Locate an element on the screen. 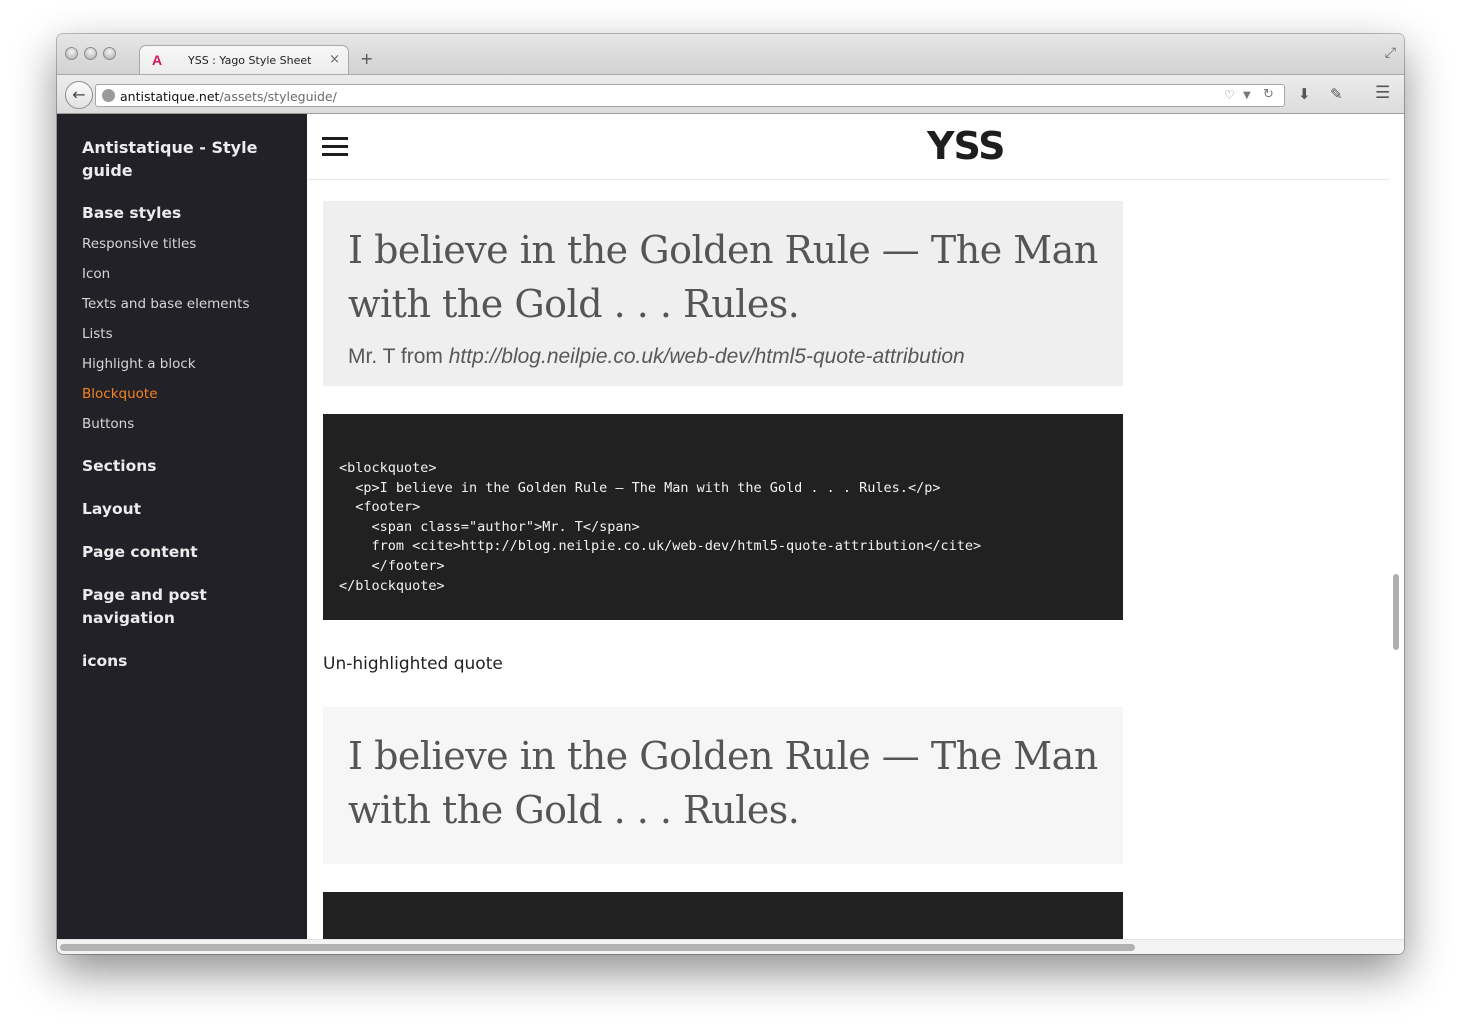  horizontal-scrollbar-track is located at coordinates (730, 946).